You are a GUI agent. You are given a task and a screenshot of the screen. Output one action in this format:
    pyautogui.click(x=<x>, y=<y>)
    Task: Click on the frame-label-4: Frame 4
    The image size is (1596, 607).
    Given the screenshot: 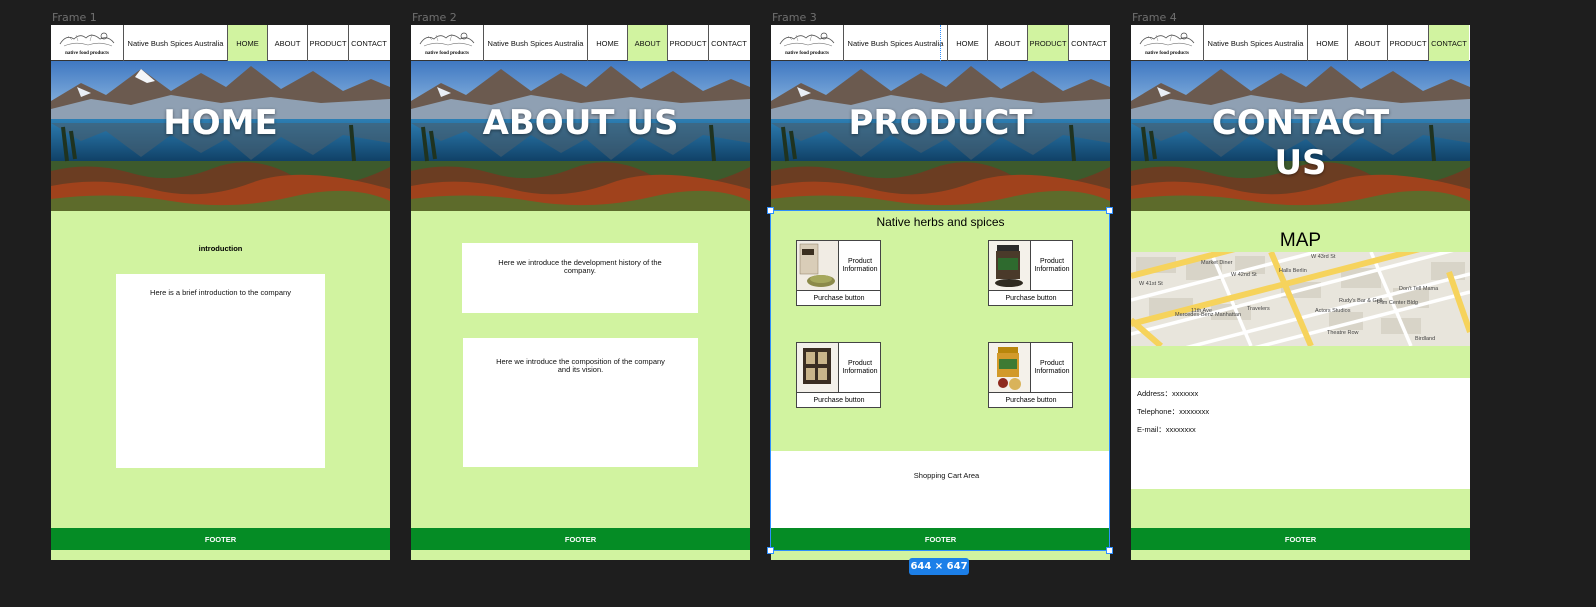 What is the action you would take?
    pyautogui.click(x=1154, y=17)
    